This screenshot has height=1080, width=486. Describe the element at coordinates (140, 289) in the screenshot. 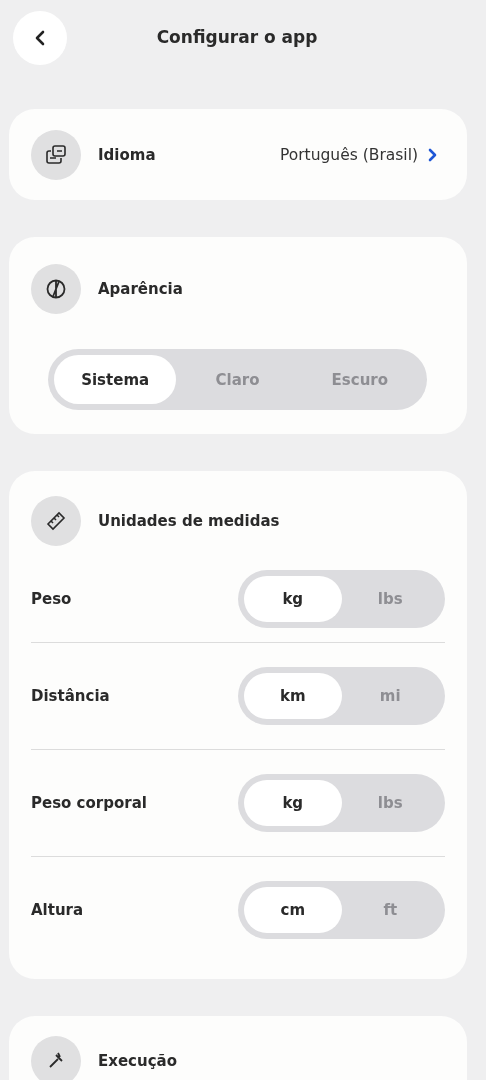

I see `section-title: Aparência` at that location.